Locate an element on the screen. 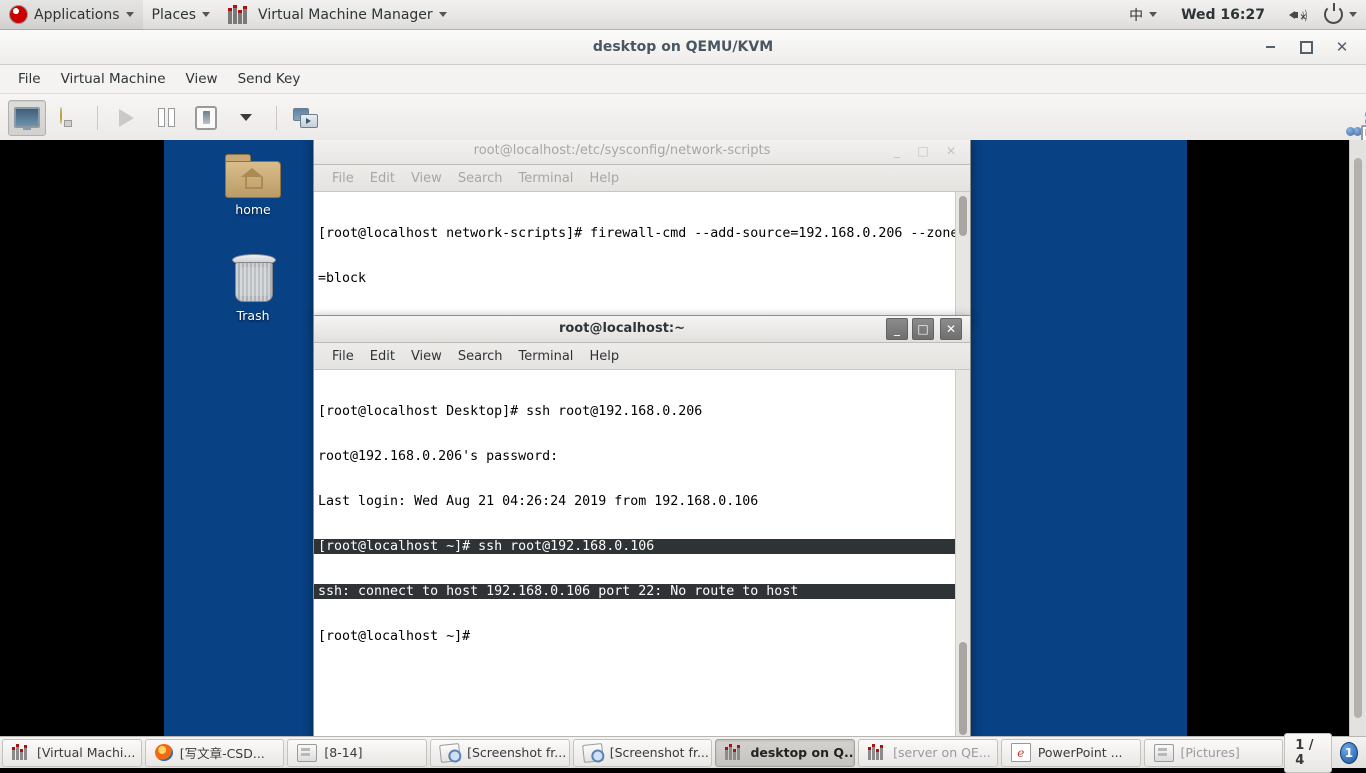 The width and height of the screenshot is (1366, 773). terminal-titlebar: root@localhost:~ _ □ ✕ is located at coordinates (642, 329).